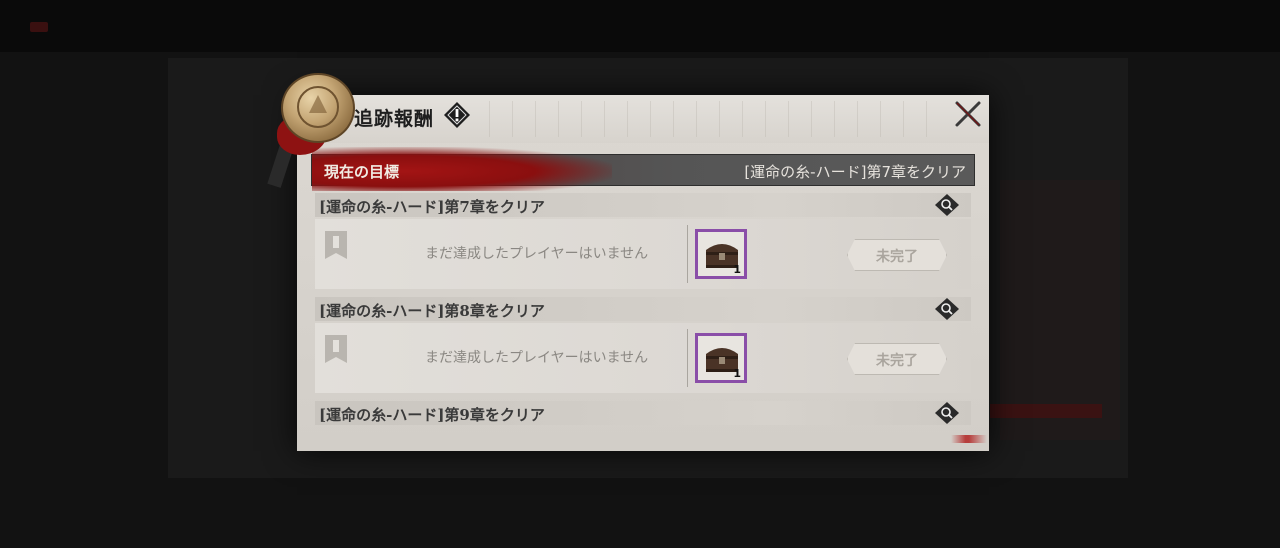 This screenshot has height=548, width=1280. I want to click on background-indicator, so click(39, 27).